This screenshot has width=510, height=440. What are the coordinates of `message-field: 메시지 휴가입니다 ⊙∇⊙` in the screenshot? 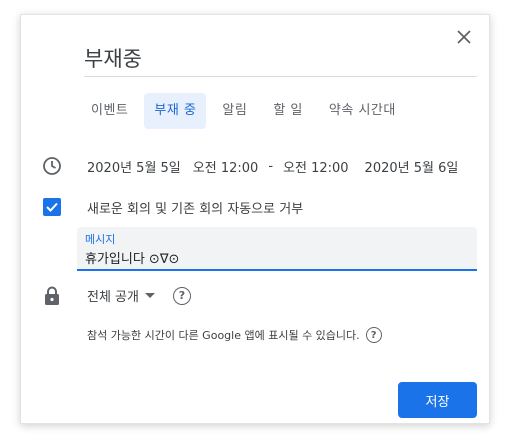 It's located at (277, 249).